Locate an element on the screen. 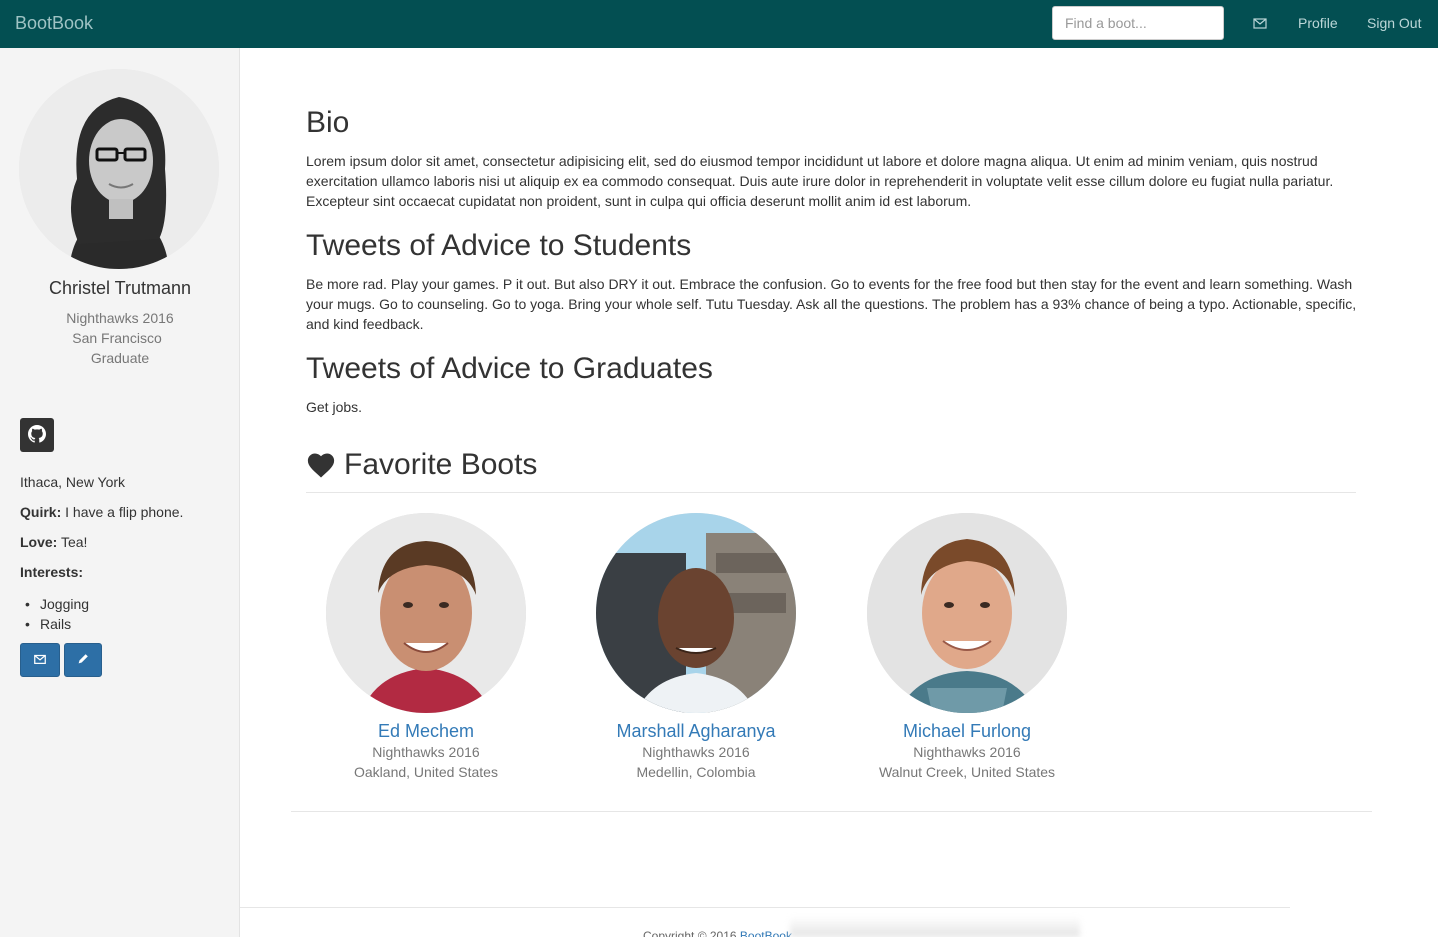 This screenshot has height=937, width=1438. footer-divider is located at coordinates (765, 907).